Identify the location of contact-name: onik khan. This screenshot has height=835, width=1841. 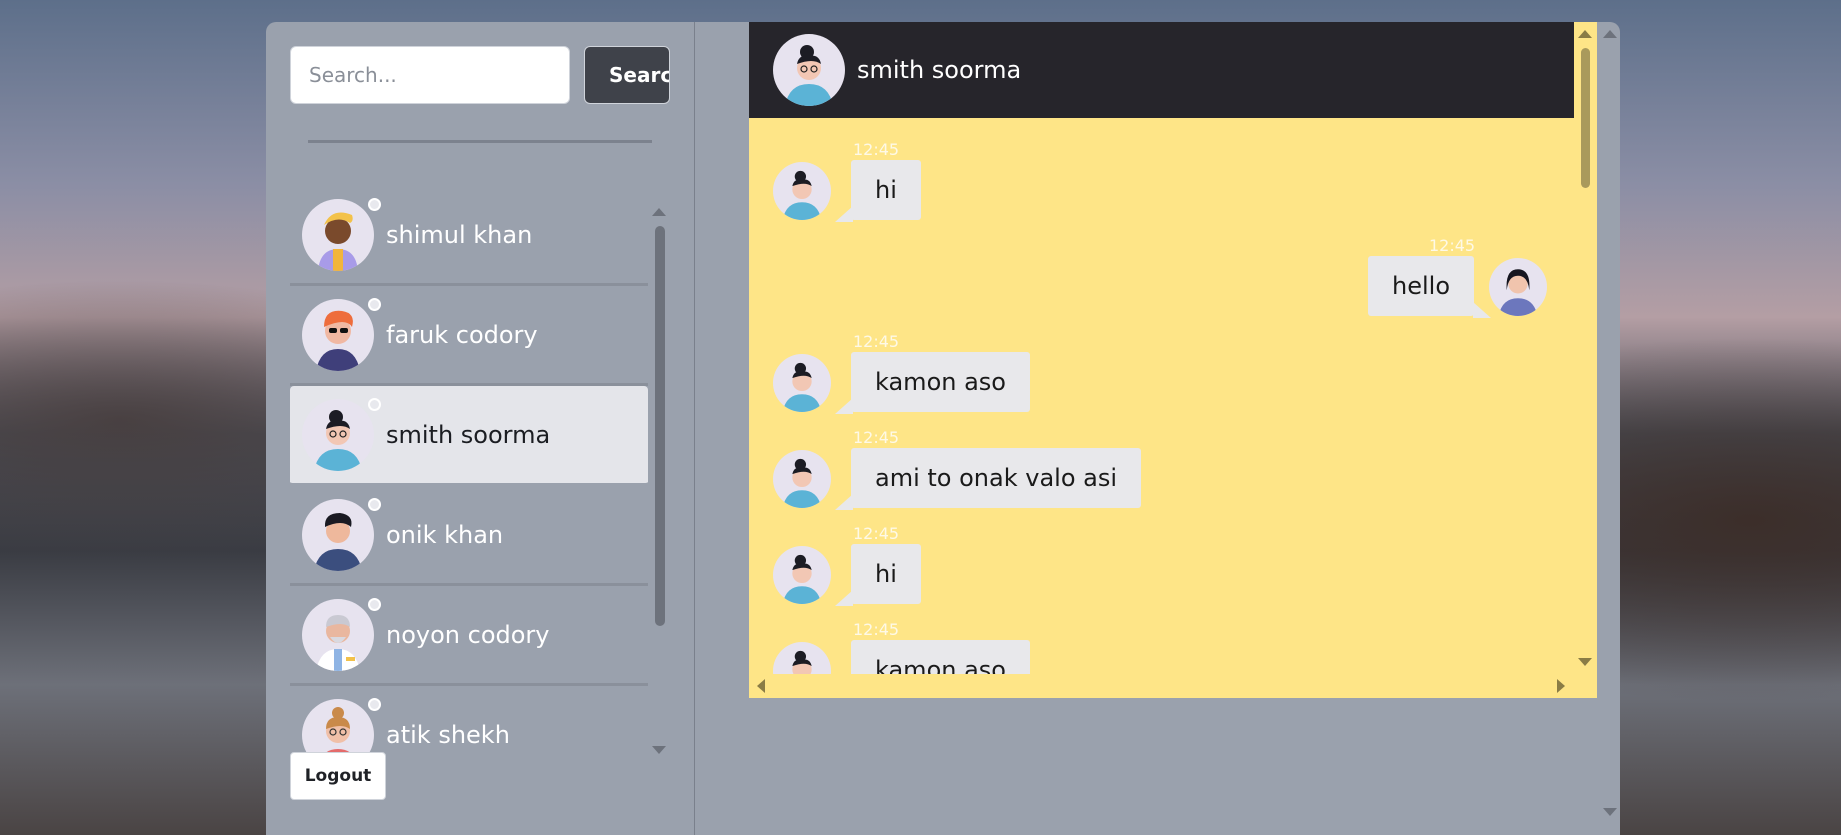
(445, 534).